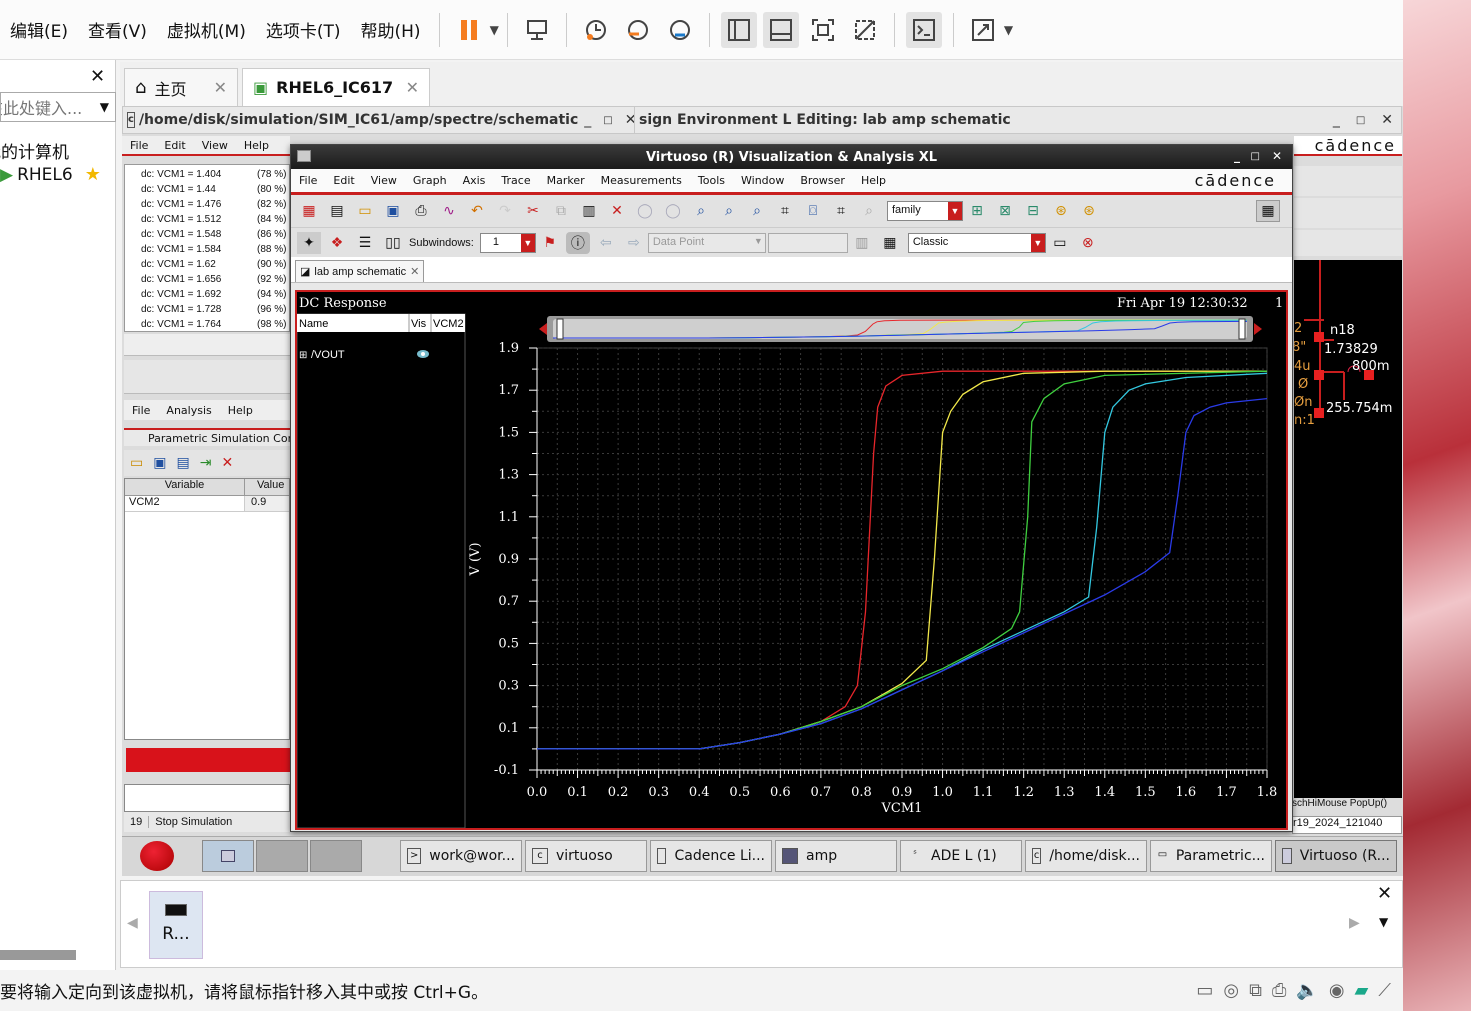  I want to click on copy-icon: ⧉, so click(561, 211).